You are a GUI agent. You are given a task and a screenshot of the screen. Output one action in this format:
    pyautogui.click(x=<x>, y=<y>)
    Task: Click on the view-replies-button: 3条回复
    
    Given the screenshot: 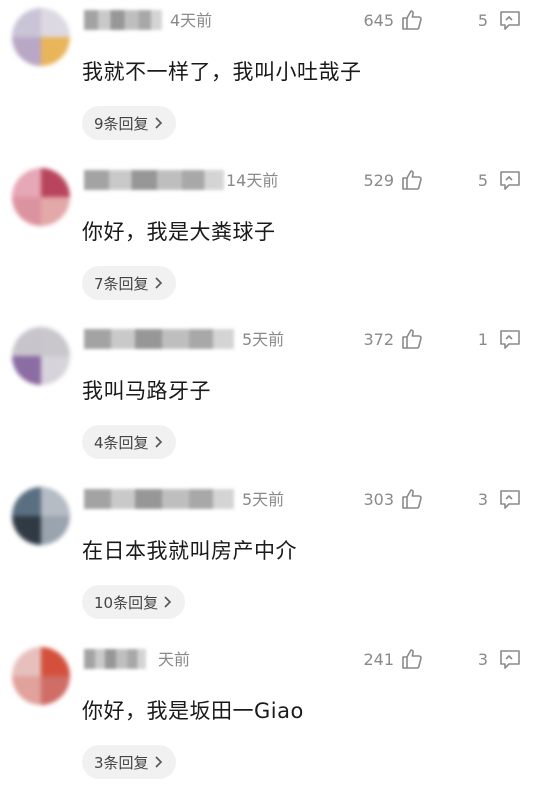 What is the action you would take?
    pyautogui.click(x=129, y=762)
    